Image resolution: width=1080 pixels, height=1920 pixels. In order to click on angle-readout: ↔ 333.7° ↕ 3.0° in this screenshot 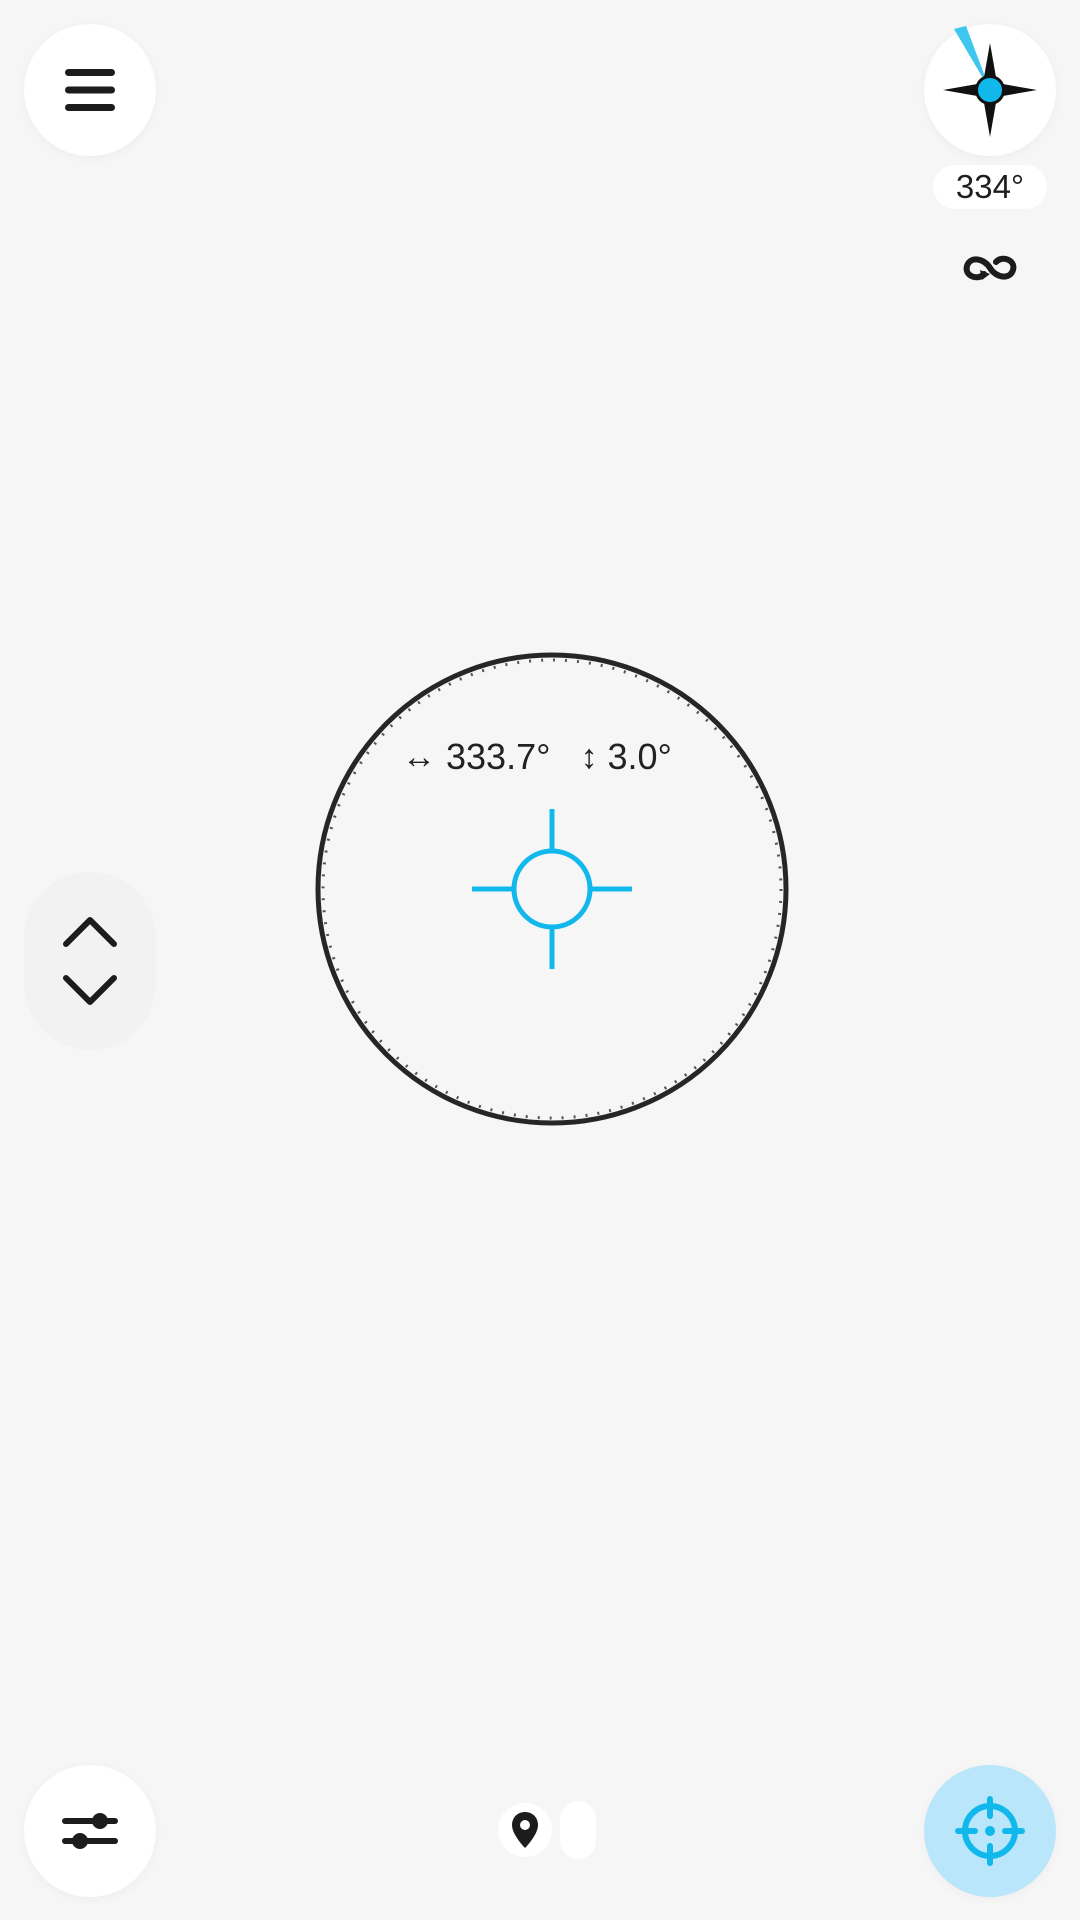, I will do `click(552, 757)`.